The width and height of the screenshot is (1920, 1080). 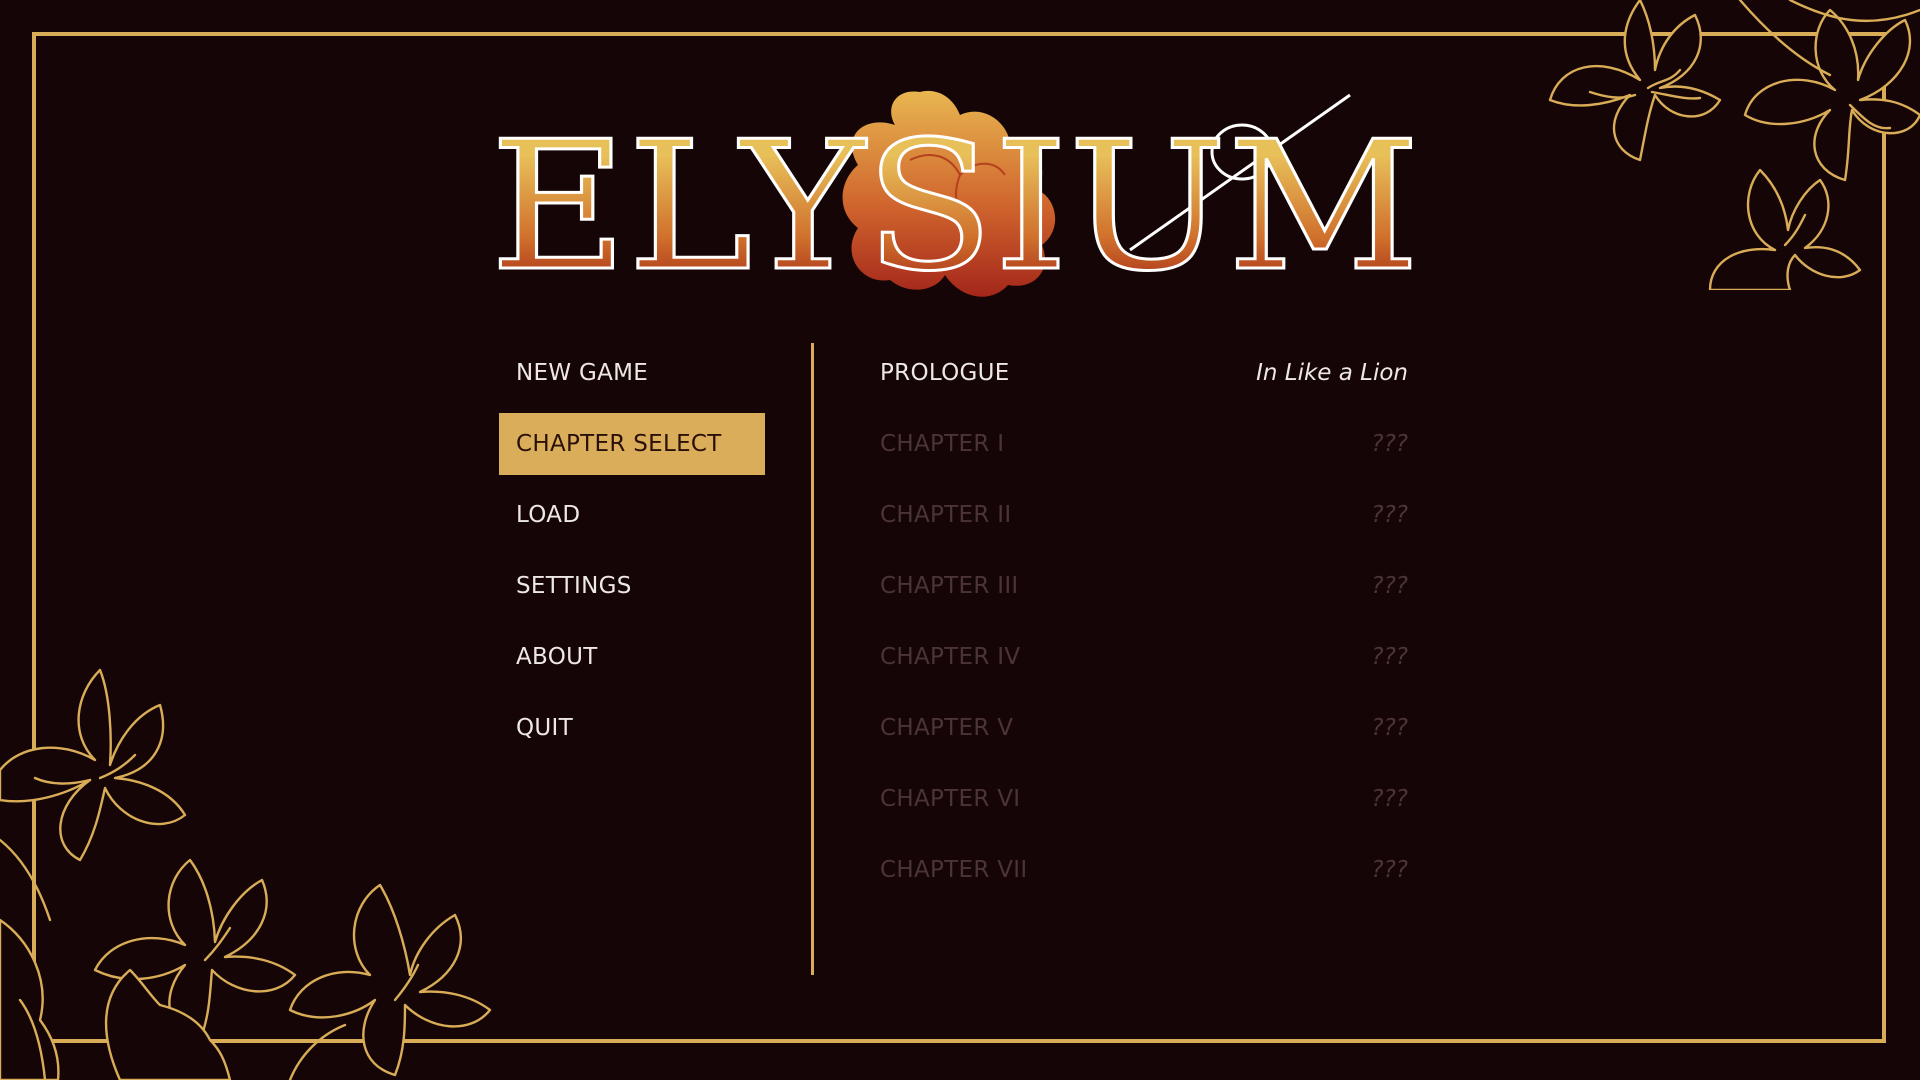 What do you see at coordinates (949, 586) in the screenshot?
I see `chapter-label: CHAPTER III` at bounding box center [949, 586].